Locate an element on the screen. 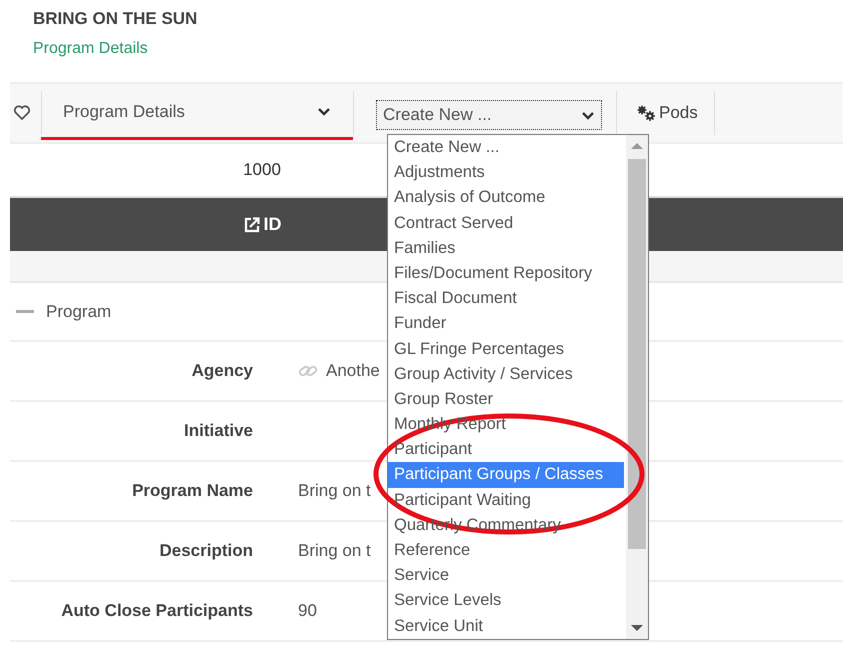 The image size is (843, 645). dropdown-option: Contract Served is located at coordinates (506, 223).